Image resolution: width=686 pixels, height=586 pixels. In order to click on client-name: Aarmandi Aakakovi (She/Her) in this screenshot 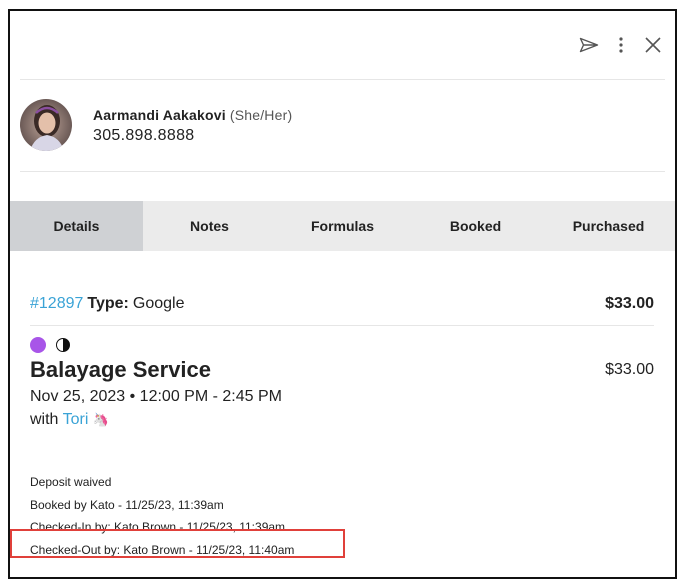, I will do `click(192, 115)`.